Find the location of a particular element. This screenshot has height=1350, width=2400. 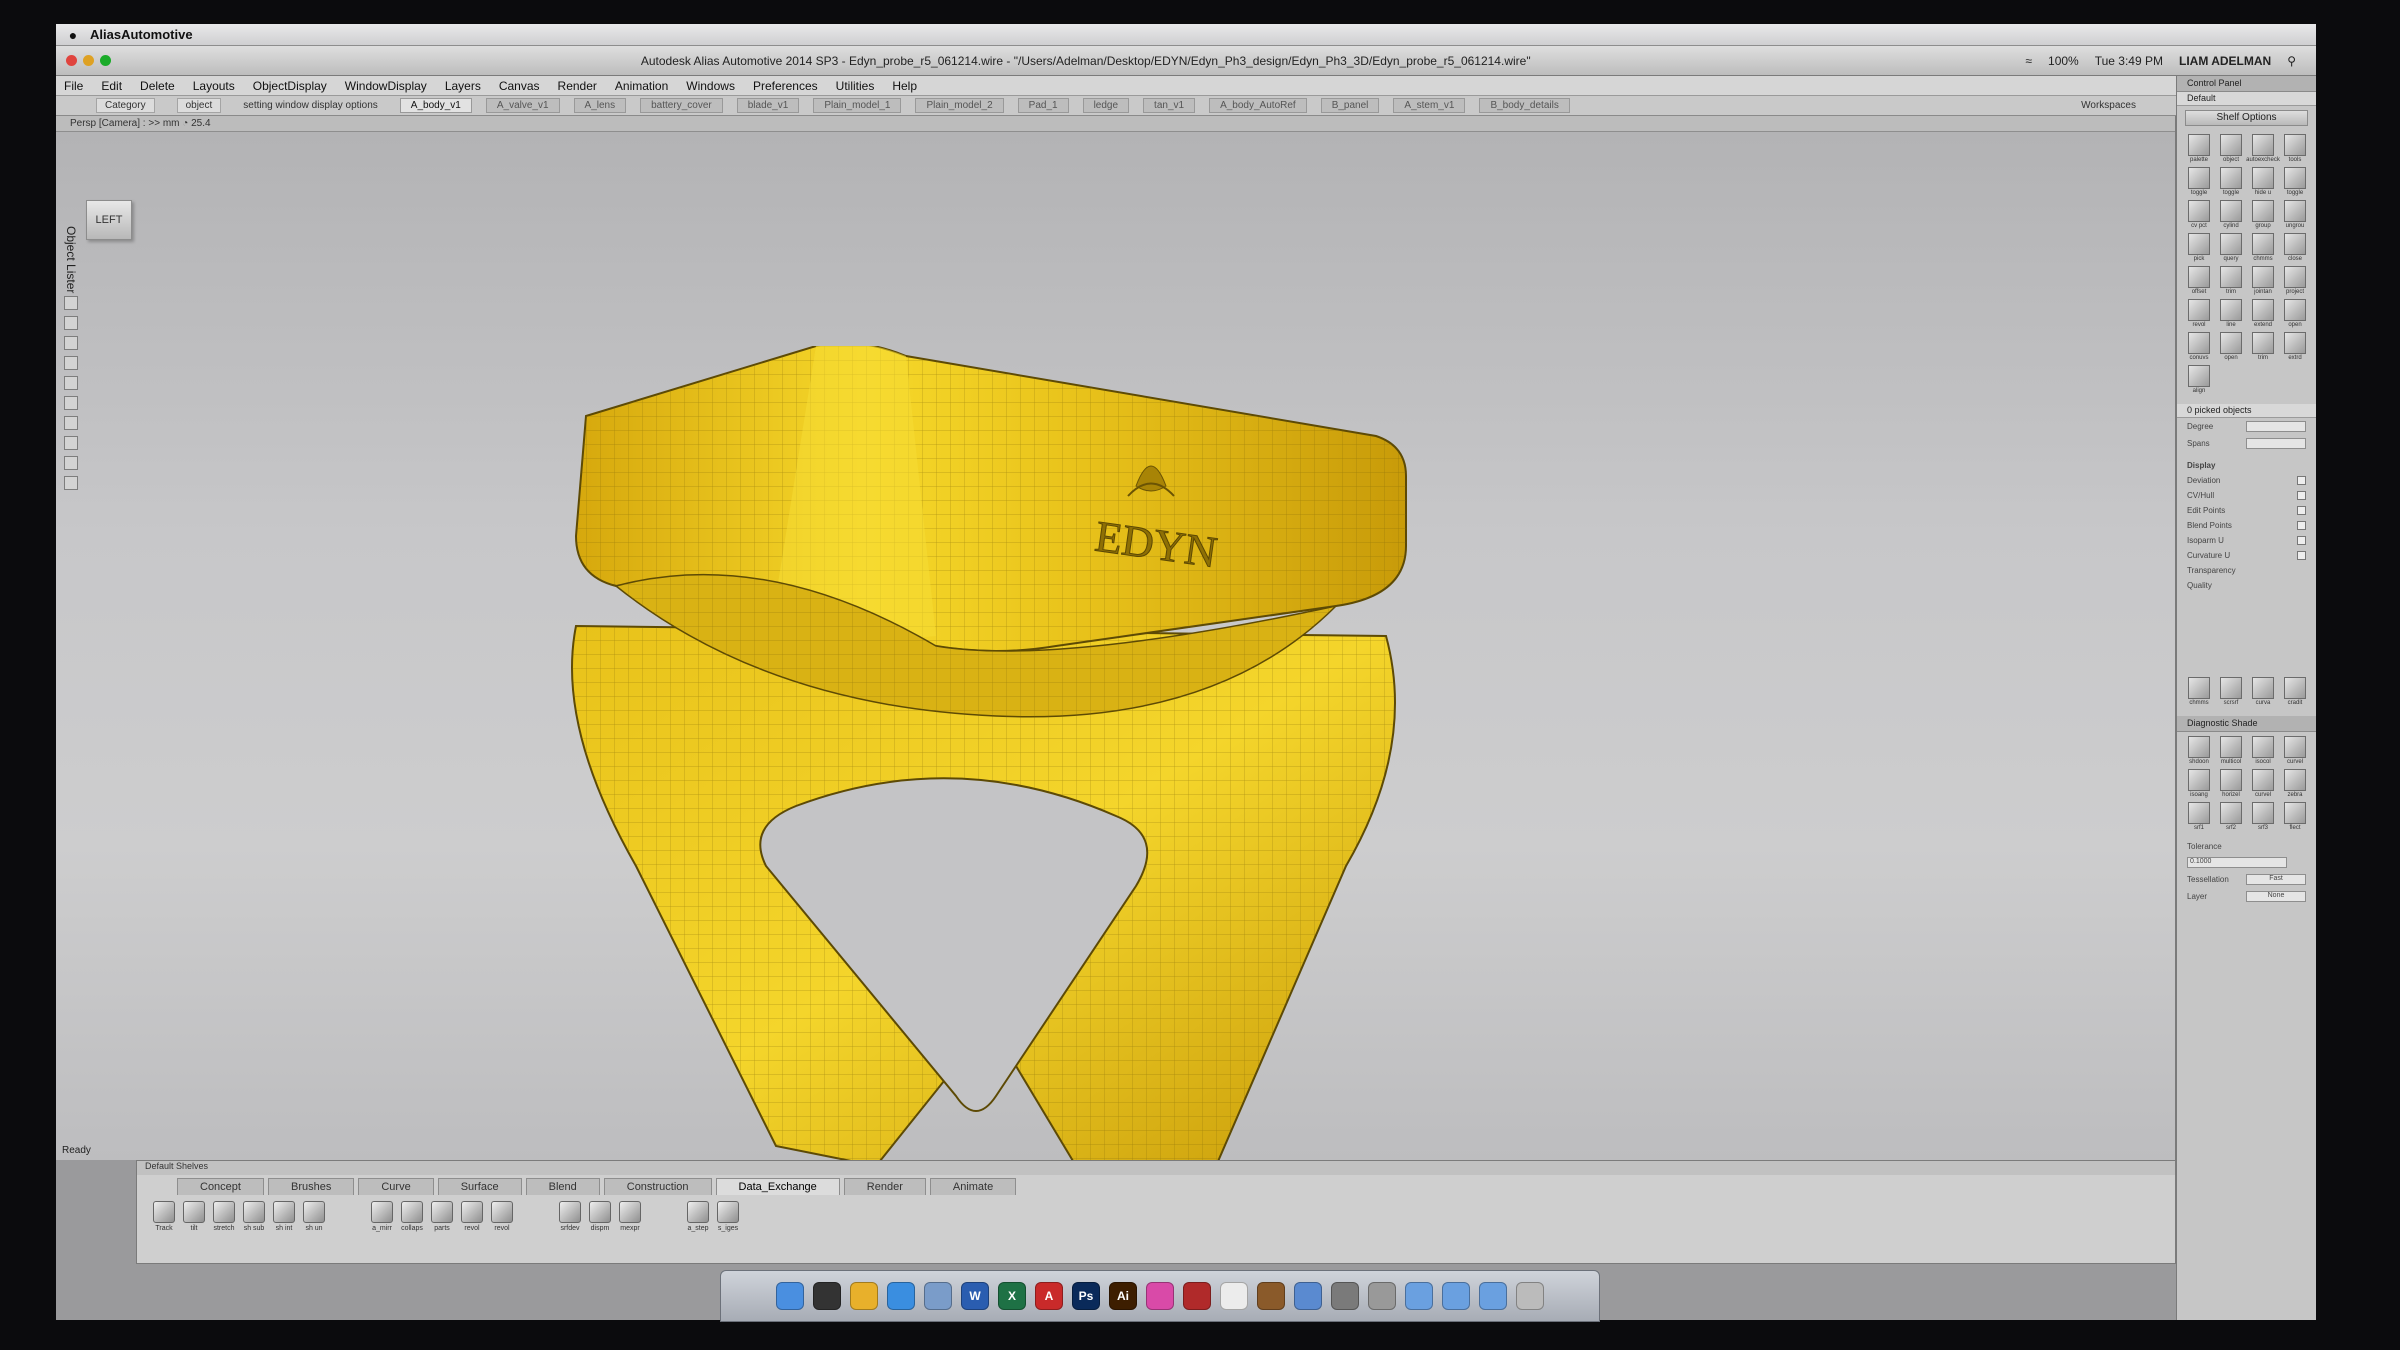

settings-icon is located at coordinates (1345, 1296).